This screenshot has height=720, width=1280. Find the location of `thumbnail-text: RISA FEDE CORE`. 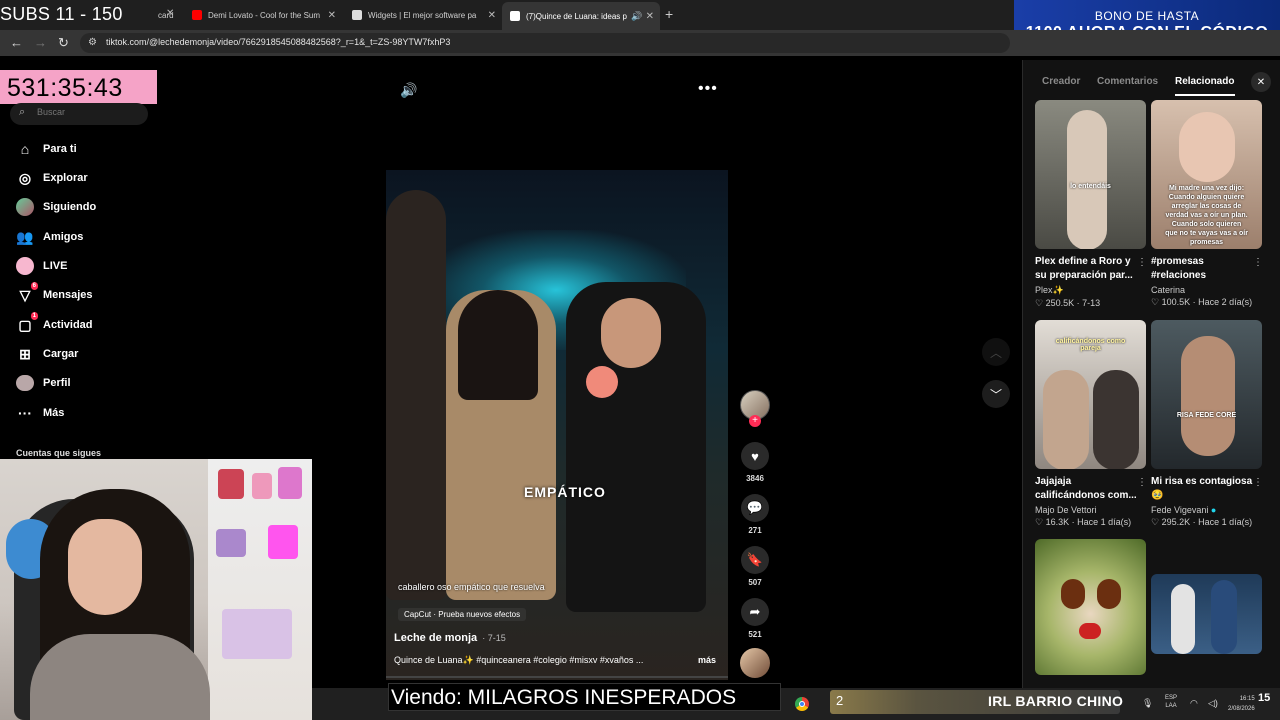

thumbnail-text: RISA FEDE CORE is located at coordinates (1206, 415).